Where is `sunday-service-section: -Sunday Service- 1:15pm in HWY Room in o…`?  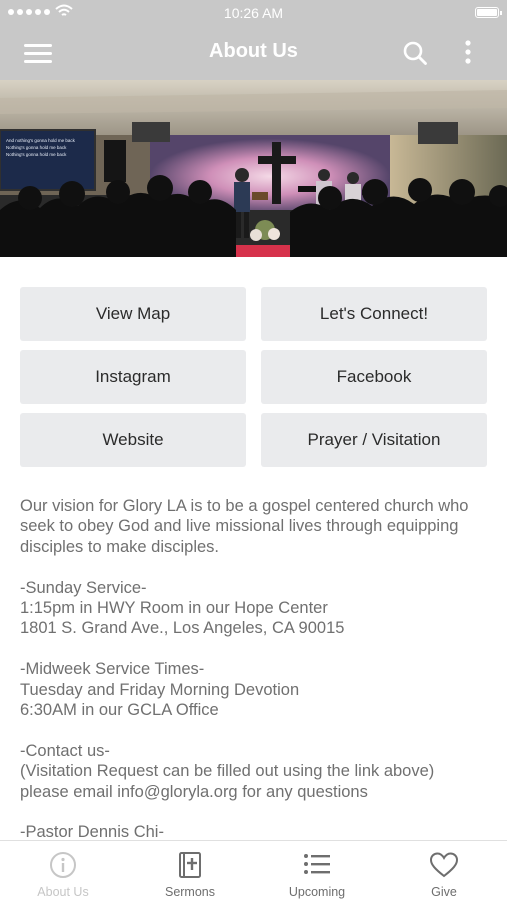
sunday-service-section: -Sunday Service- 1:15pm in HWY Room in o… is located at coordinates (255, 608).